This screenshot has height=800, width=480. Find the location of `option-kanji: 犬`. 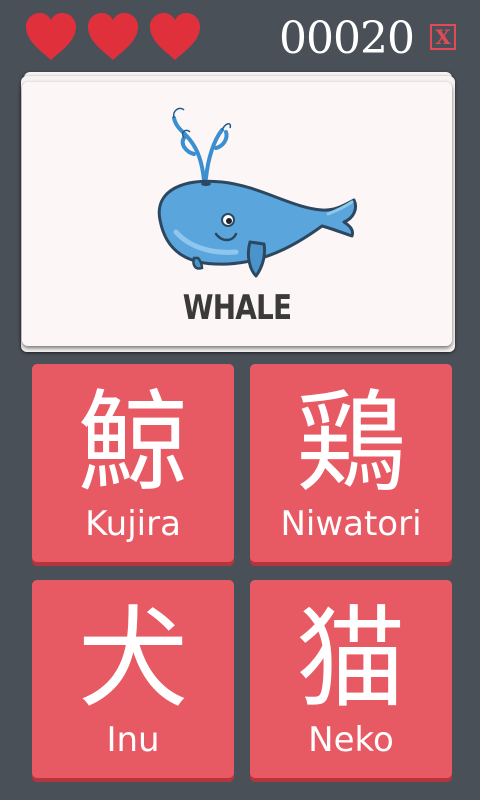

option-kanji: 犬 is located at coordinates (133, 659).